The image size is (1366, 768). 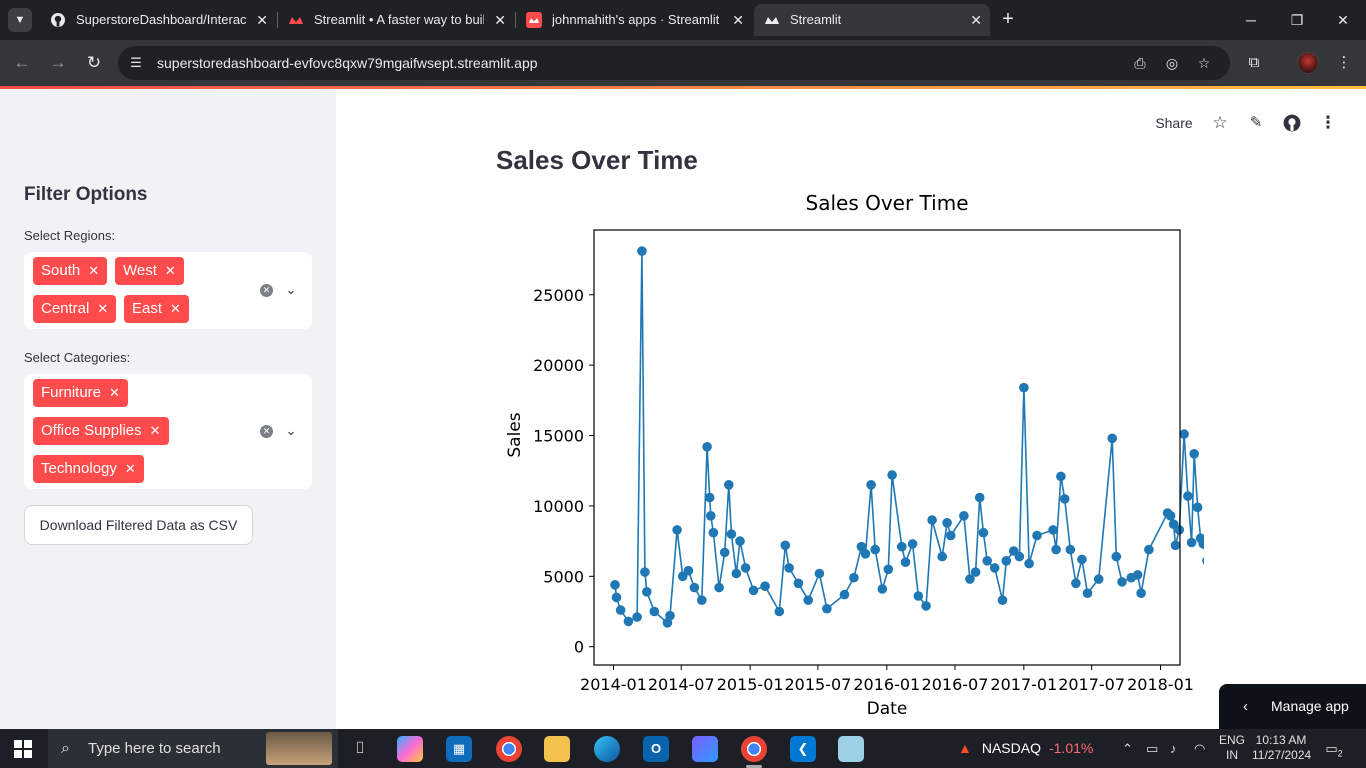 I want to click on chip-label: South, so click(x=61, y=270).